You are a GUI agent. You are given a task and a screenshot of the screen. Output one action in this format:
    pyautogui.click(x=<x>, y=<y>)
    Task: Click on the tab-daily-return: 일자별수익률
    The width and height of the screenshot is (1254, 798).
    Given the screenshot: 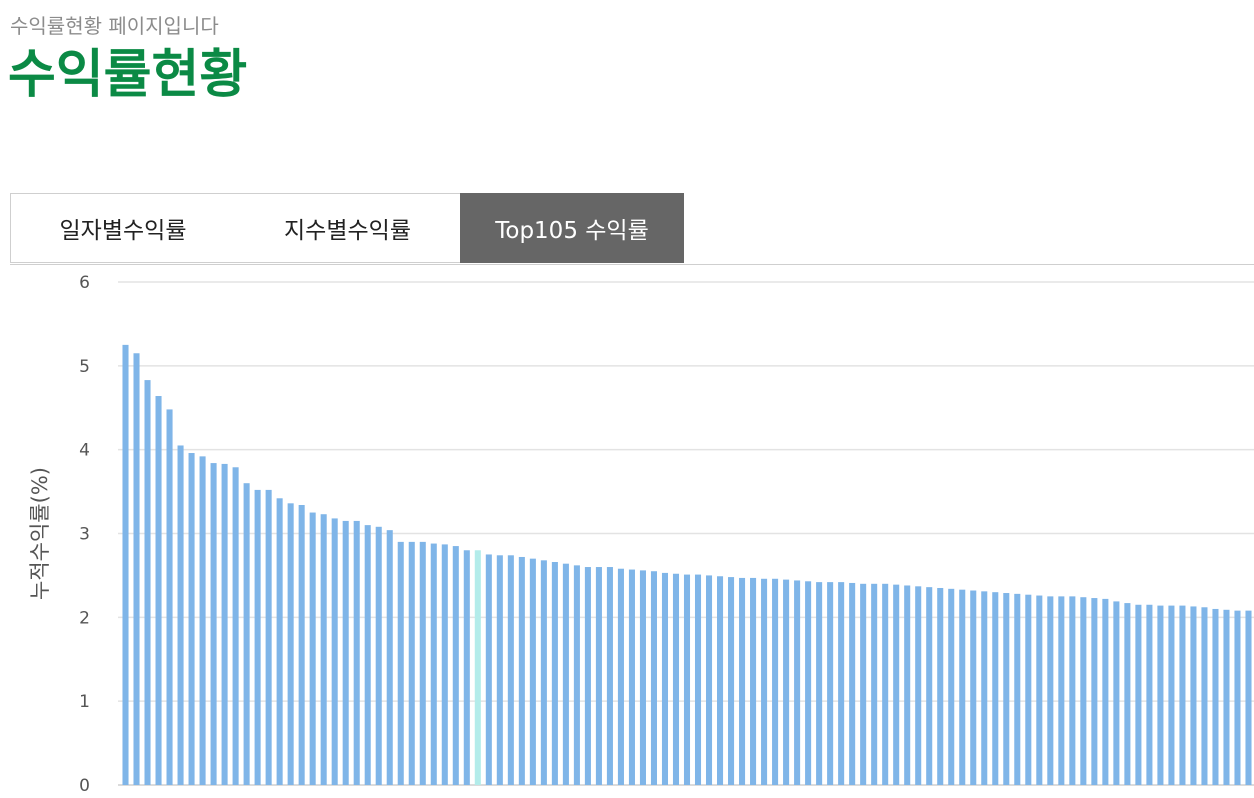 What is the action you would take?
    pyautogui.click(x=123, y=228)
    